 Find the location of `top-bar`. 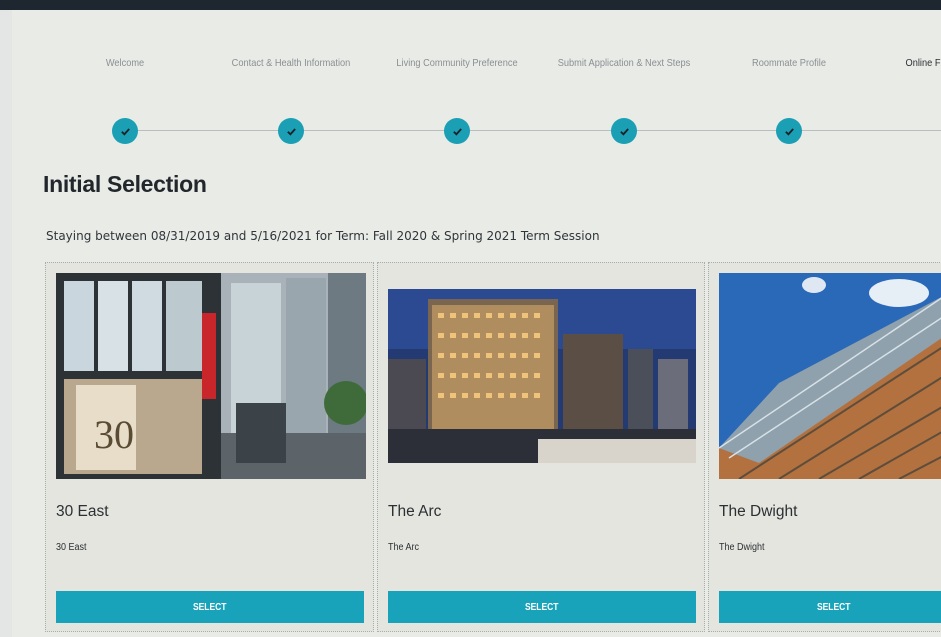

top-bar is located at coordinates (470, 5).